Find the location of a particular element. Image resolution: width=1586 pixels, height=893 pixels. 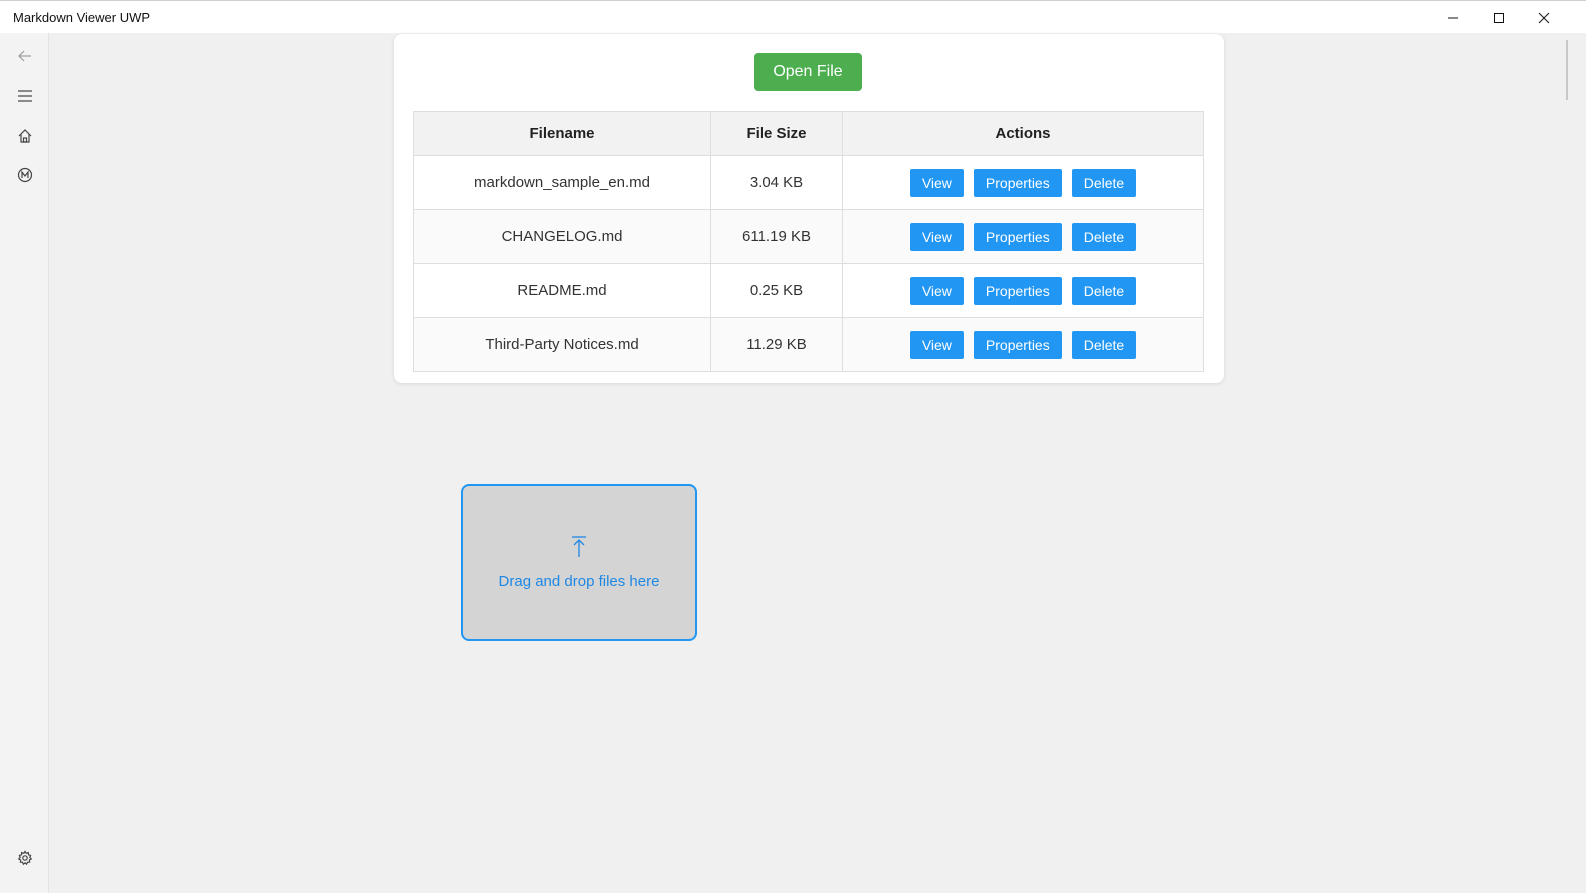

table-header-row: Filename File Size Actions is located at coordinates (808, 133).